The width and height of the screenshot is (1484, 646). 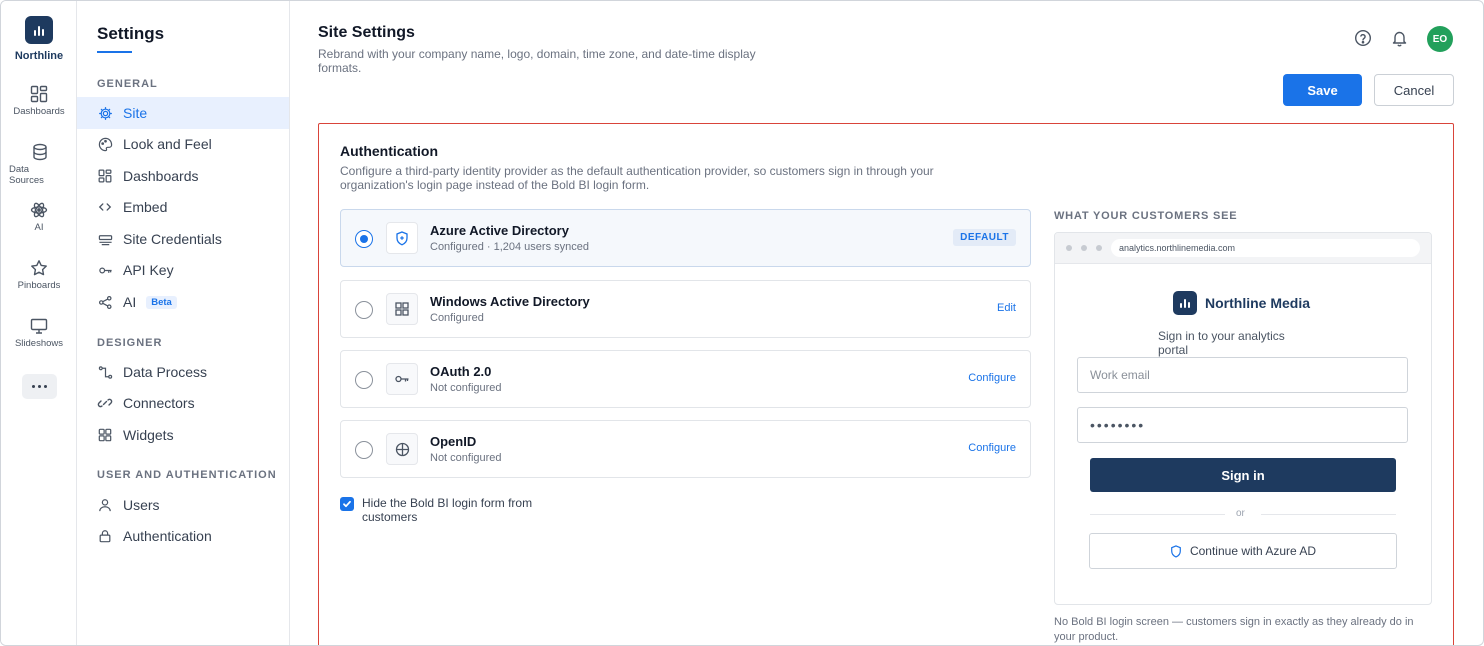 What do you see at coordinates (1258, 303) in the screenshot?
I see `preview-brand: Northline Media` at bounding box center [1258, 303].